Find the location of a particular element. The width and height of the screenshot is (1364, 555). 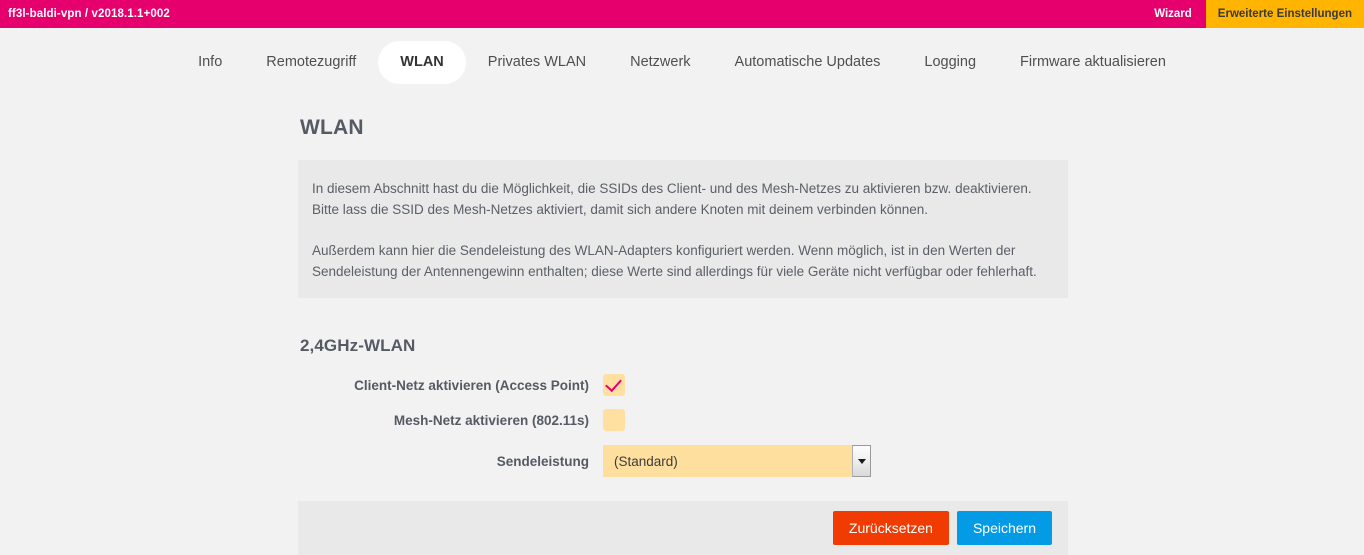

client-net-checkbox is located at coordinates (614, 385).